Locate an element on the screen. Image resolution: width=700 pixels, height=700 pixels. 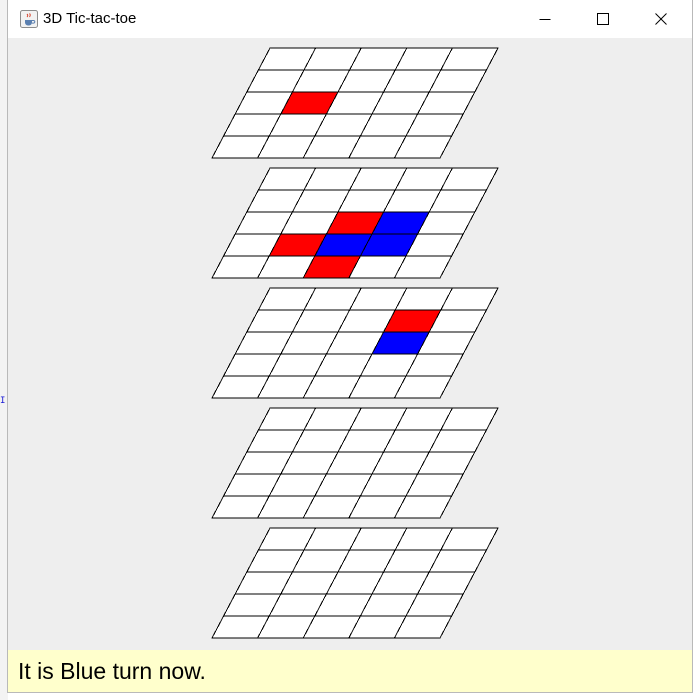
status-bar: It is Blue turn now. is located at coordinates (350, 671).